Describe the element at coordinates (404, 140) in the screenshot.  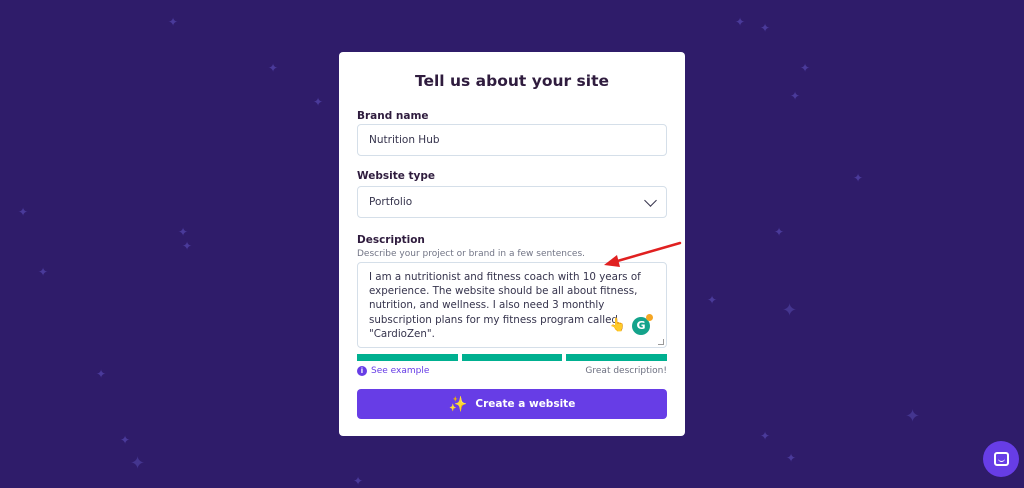
I see `brand-name-value: Nutrition Hub` at that location.